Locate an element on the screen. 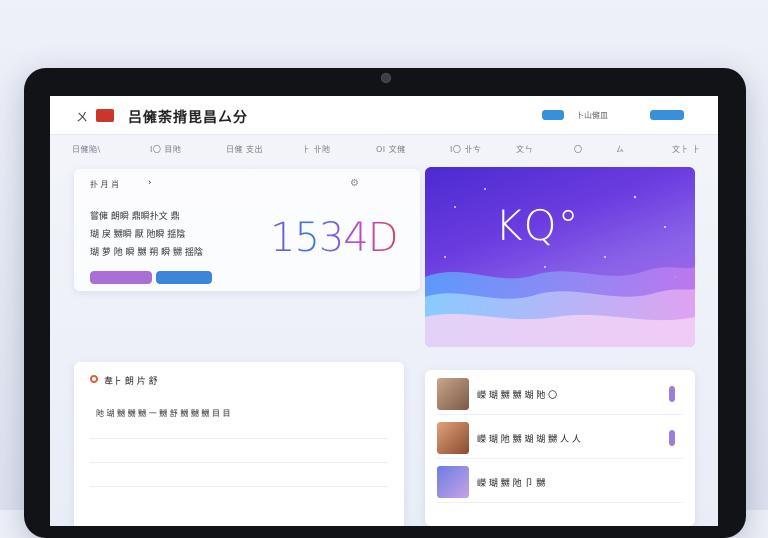  logo-icon is located at coordinates (105, 115).